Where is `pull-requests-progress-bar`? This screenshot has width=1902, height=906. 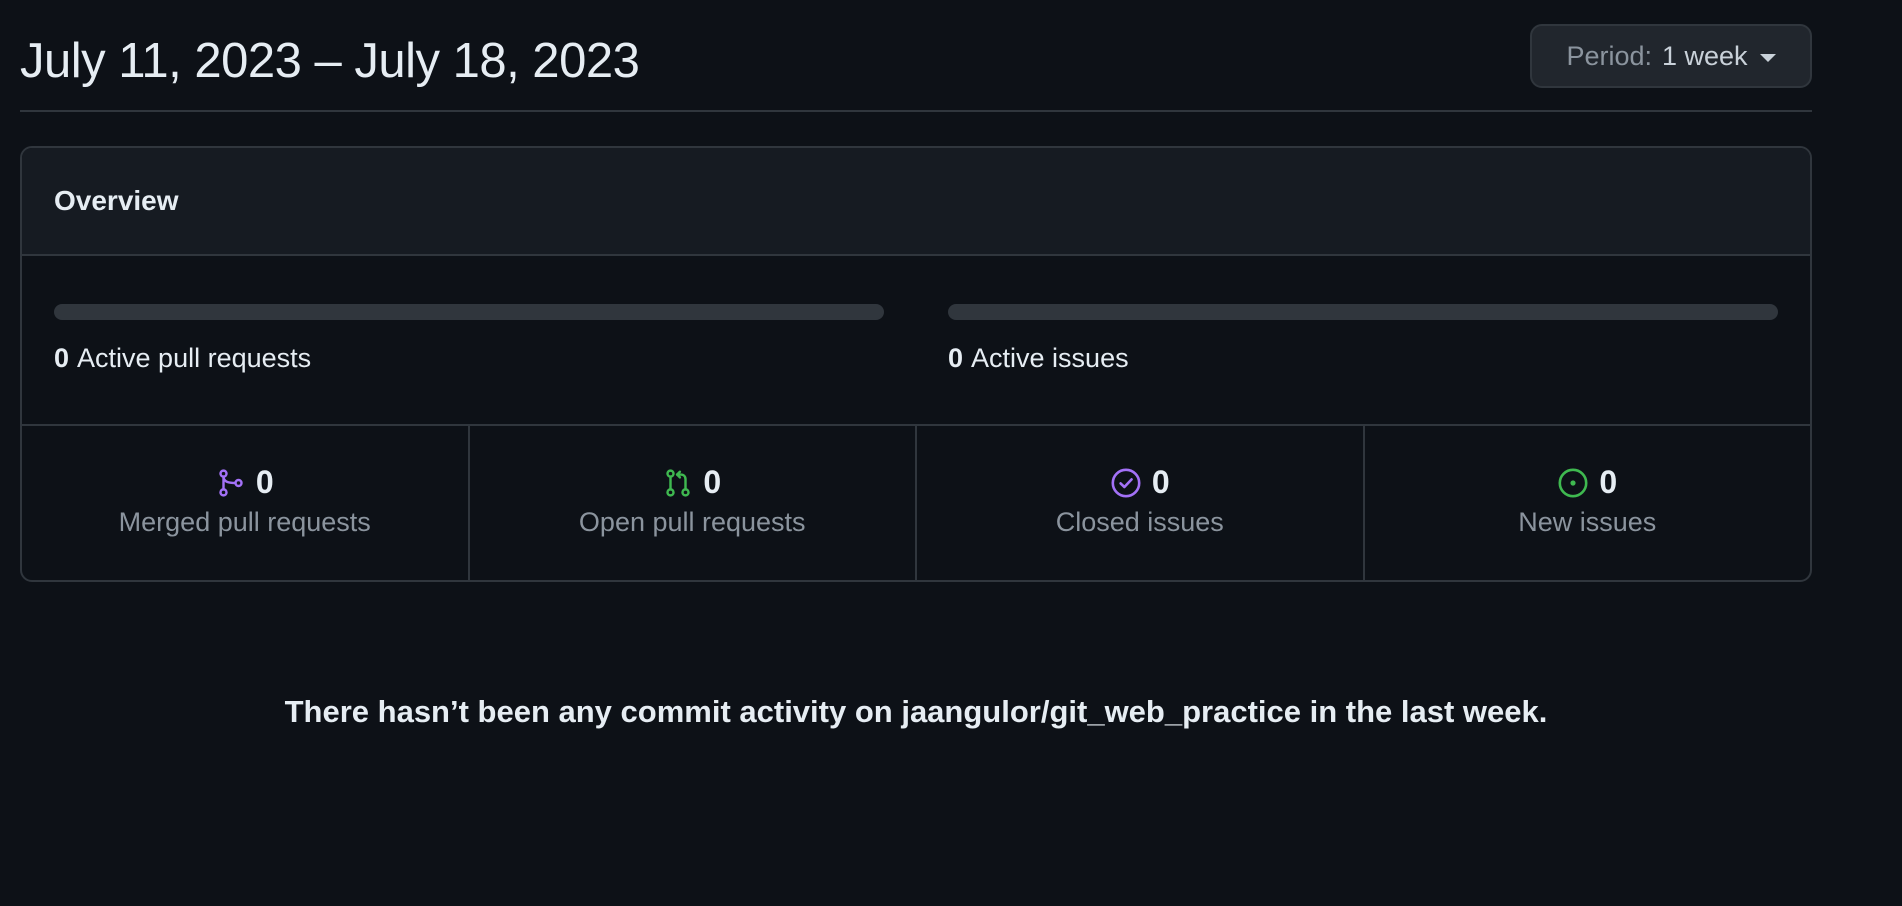 pull-requests-progress-bar is located at coordinates (469, 312).